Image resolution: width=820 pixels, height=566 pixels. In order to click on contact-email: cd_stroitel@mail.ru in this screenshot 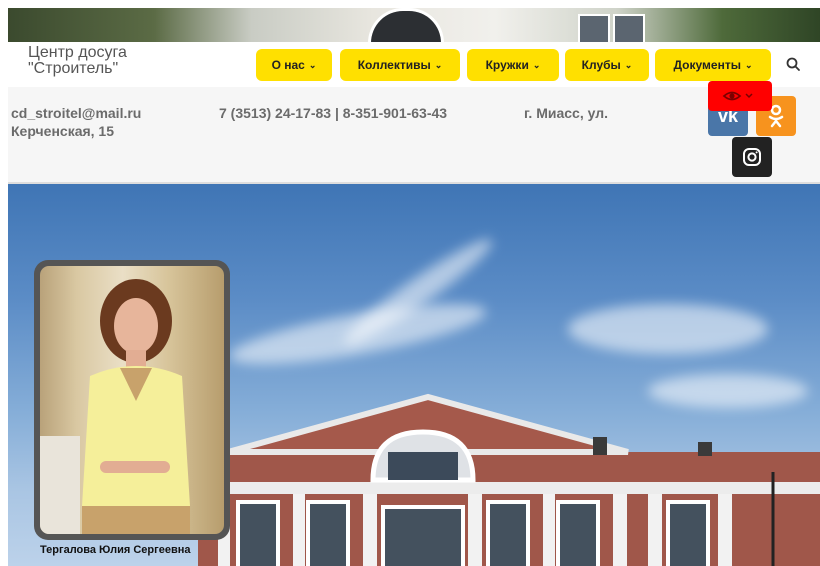, I will do `click(76, 113)`.